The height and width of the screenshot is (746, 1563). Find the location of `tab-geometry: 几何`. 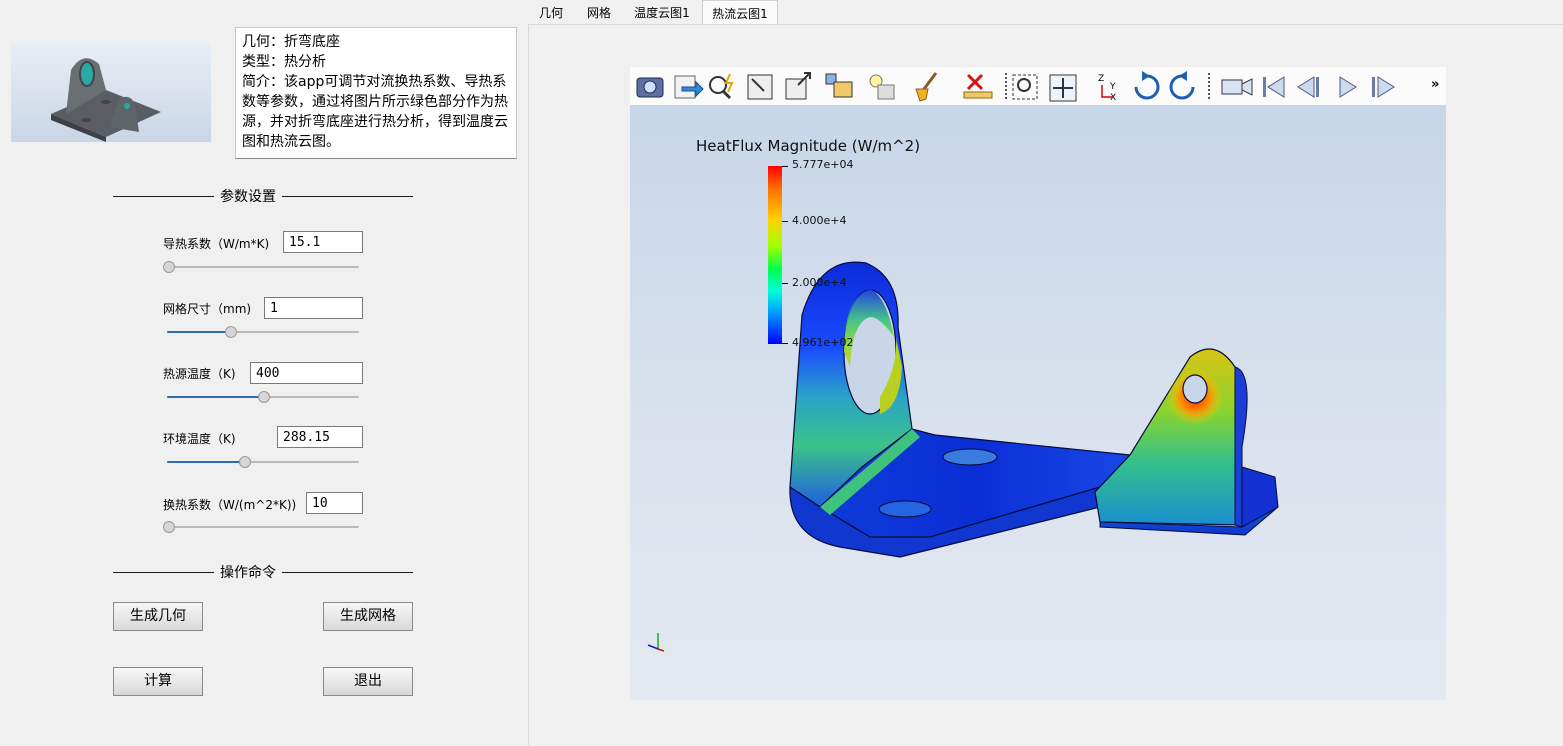

tab-geometry: 几何 is located at coordinates (551, 12).